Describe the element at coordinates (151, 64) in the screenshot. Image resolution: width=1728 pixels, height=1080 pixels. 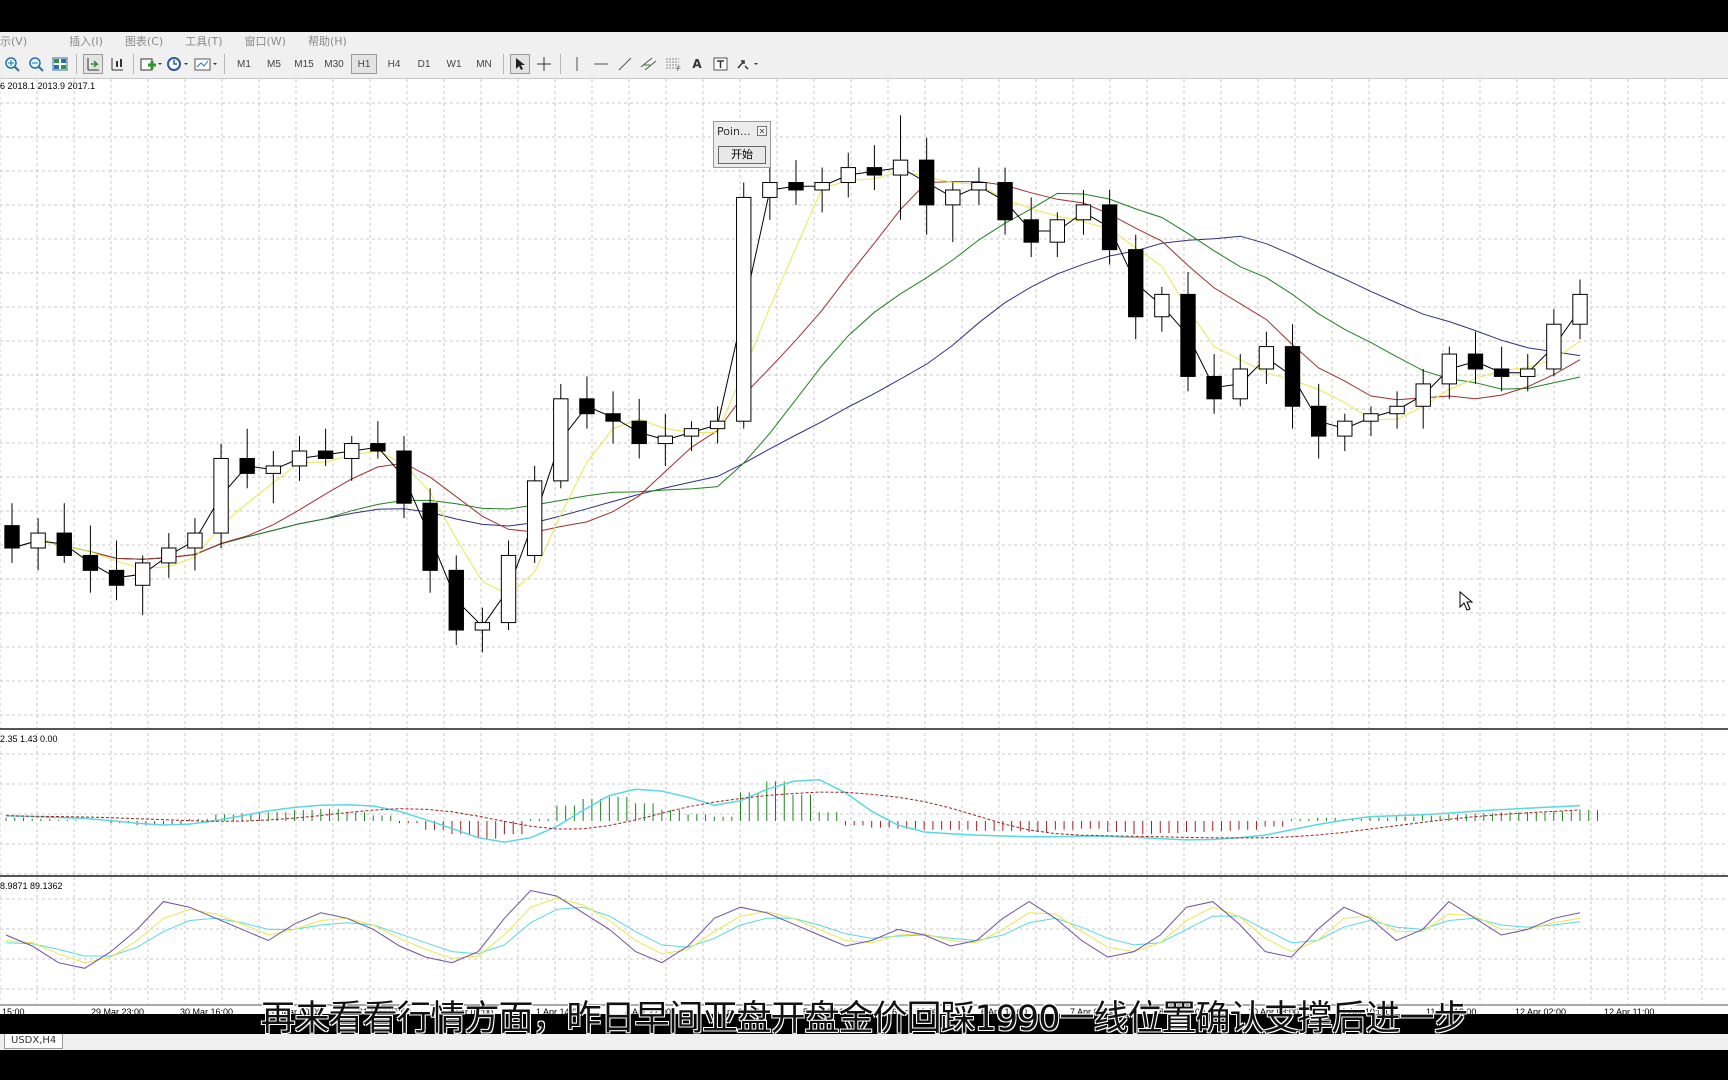
I see `add-indicator-icon` at that location.